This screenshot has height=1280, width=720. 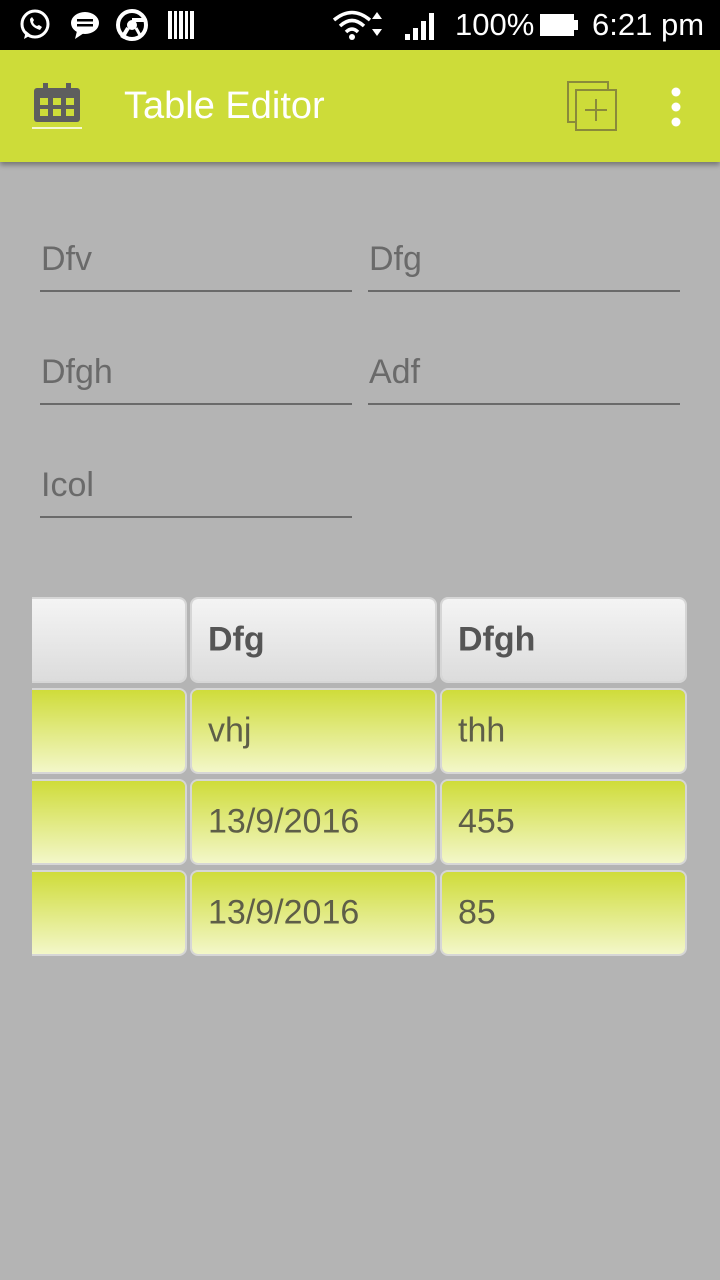 I want to click on table-header-cell: Dfg, so click(x=313, y=640).